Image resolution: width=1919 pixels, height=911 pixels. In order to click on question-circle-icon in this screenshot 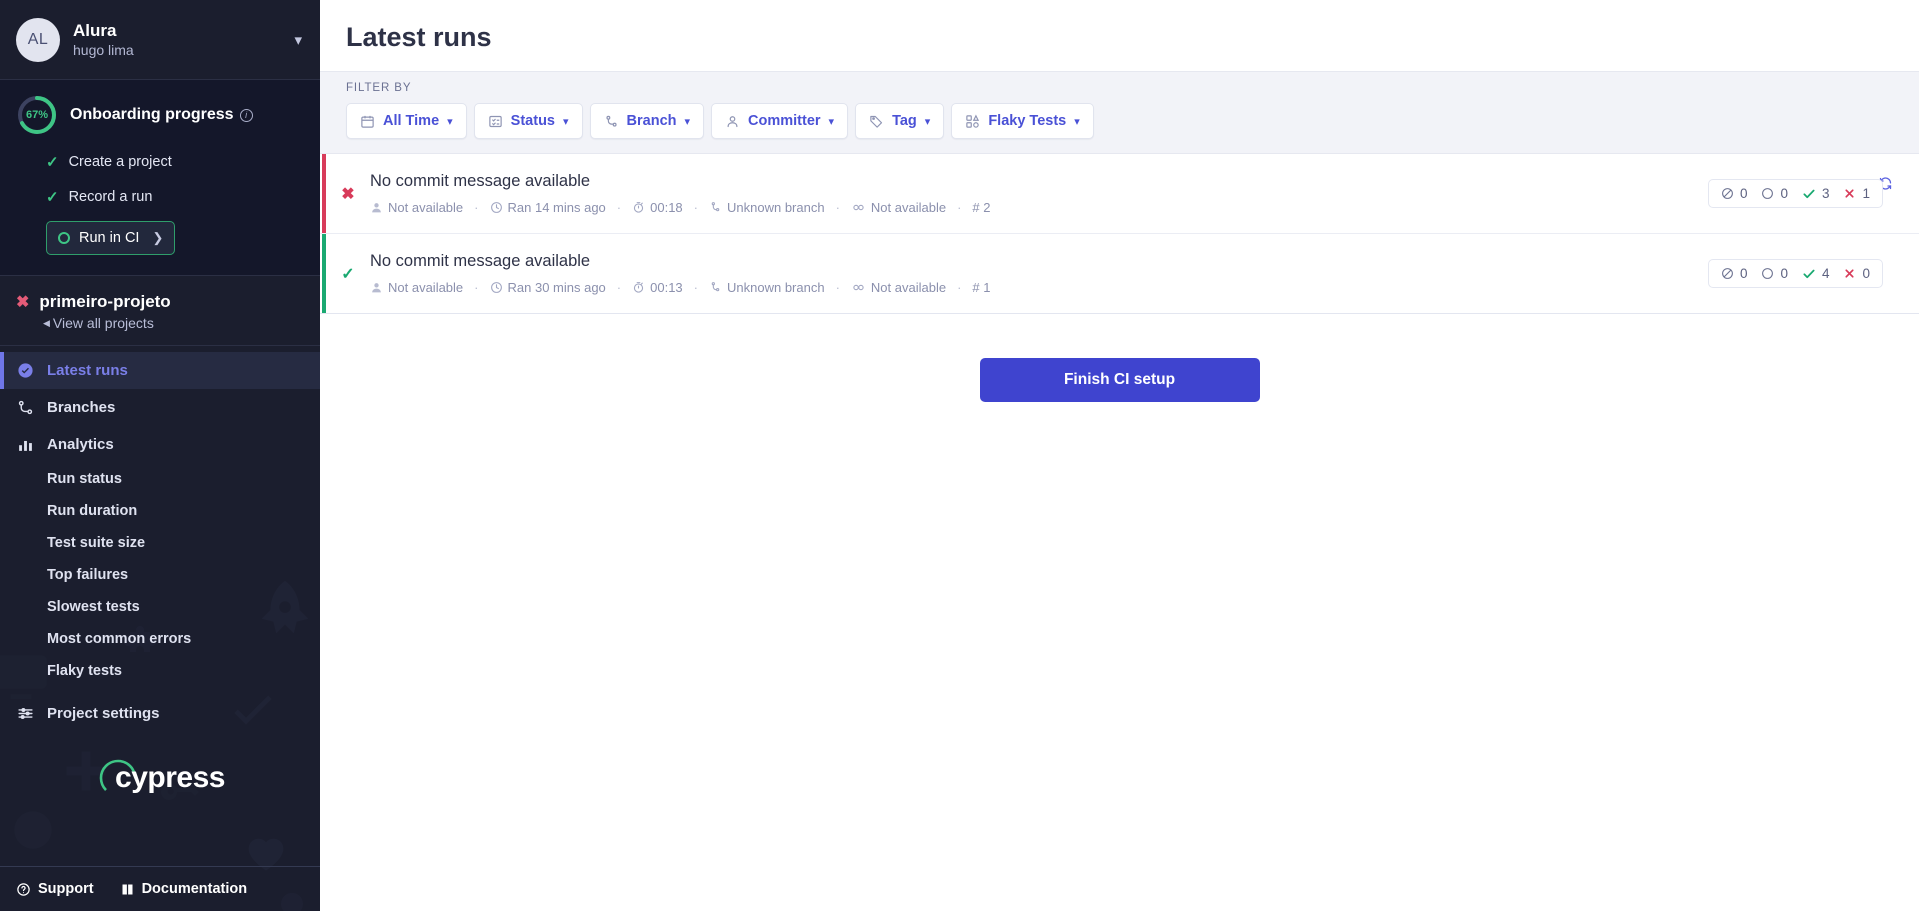, I will do `click(23, 889)`.